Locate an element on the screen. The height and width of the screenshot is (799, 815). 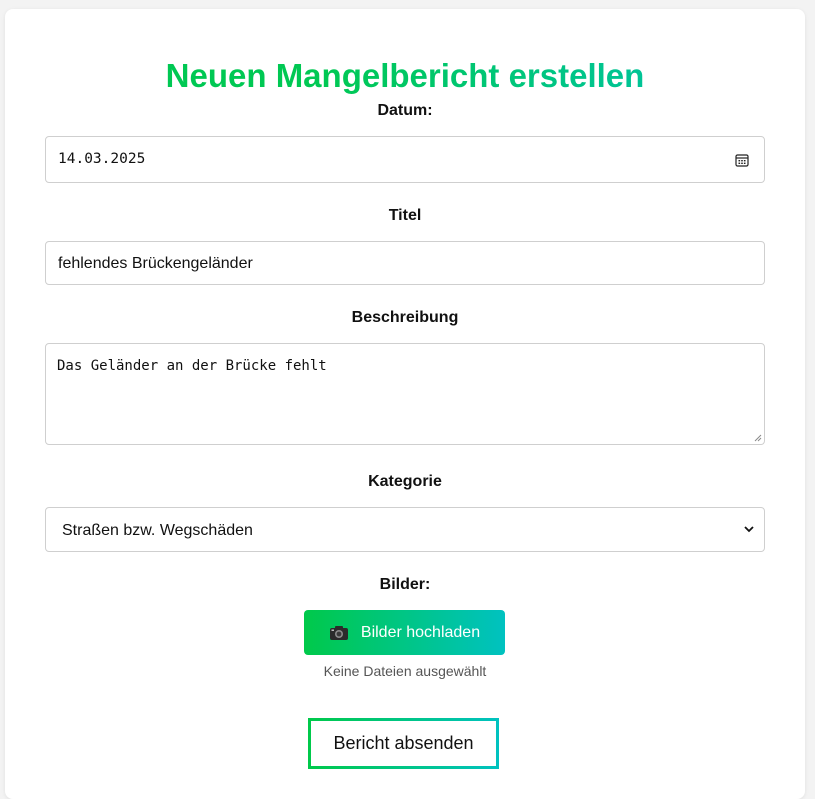
upload-images-button: Bilder hochladen is located at coordinates (404, 632).